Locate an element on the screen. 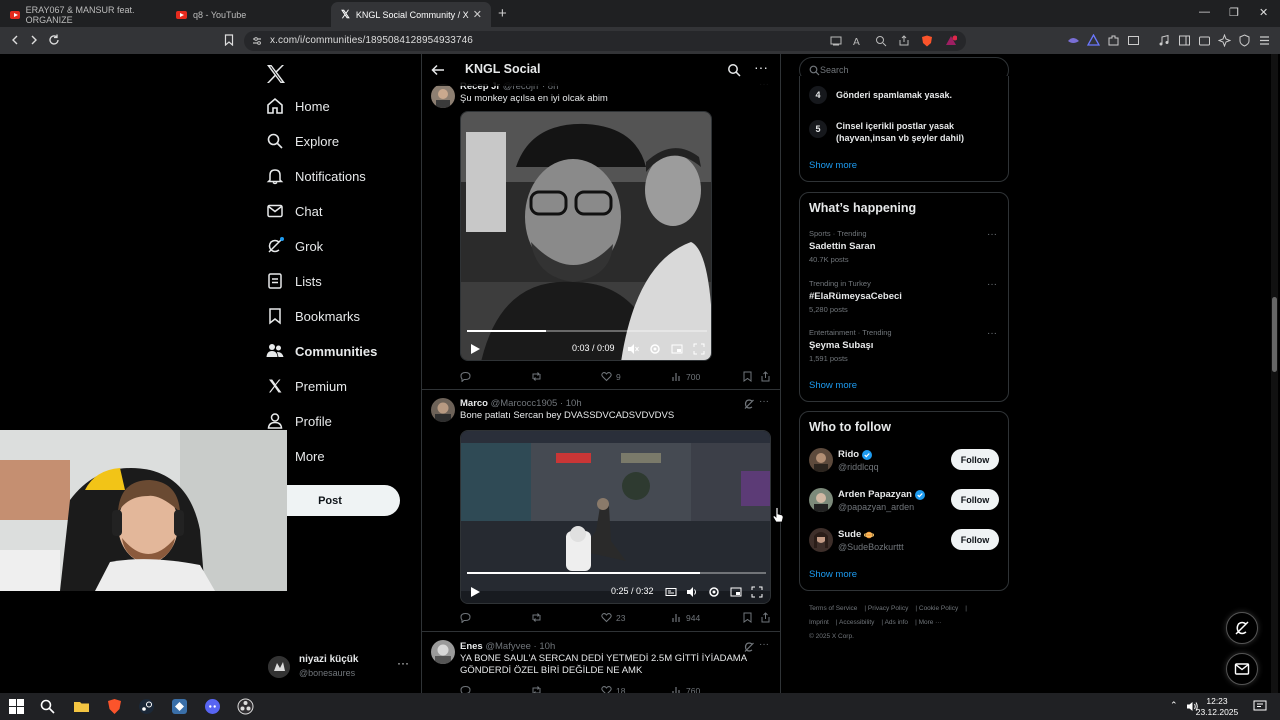 The image size is (1280, 720). rules-show-more-link: Show more is located at coordinates (833, 165).